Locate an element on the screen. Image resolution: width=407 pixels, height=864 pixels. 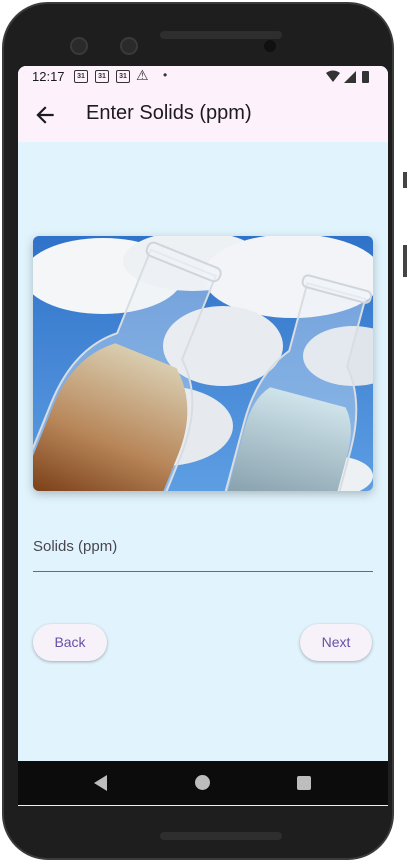
signal-icon is located at coordinates (350, 77).